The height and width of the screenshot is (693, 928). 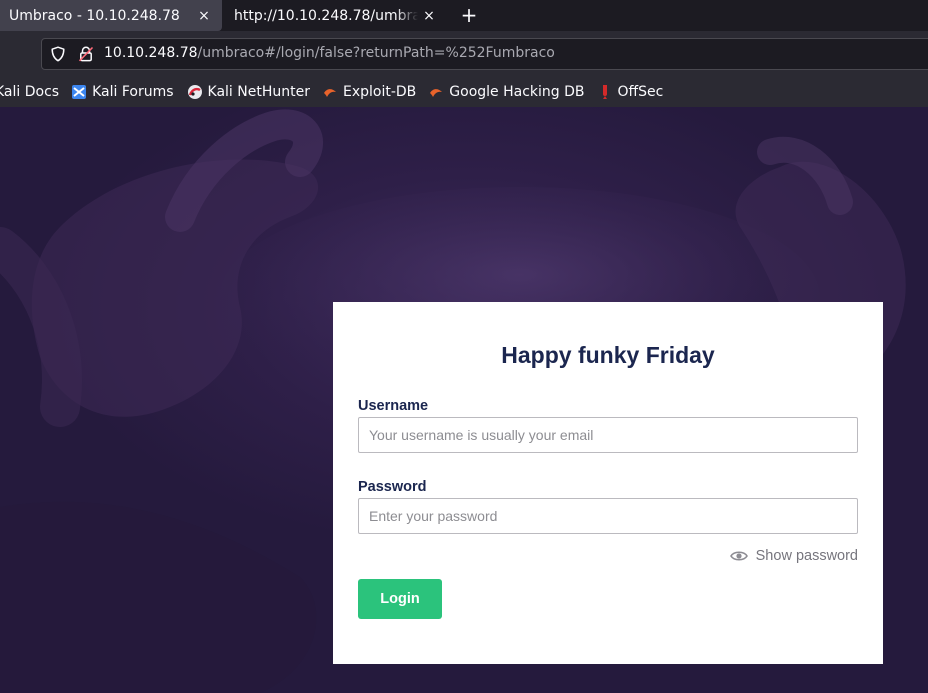 What do you see at coordinates (194, 91) in the screenshot?
I see `kali-nethunter-icon` at bounding box center [194, 91].